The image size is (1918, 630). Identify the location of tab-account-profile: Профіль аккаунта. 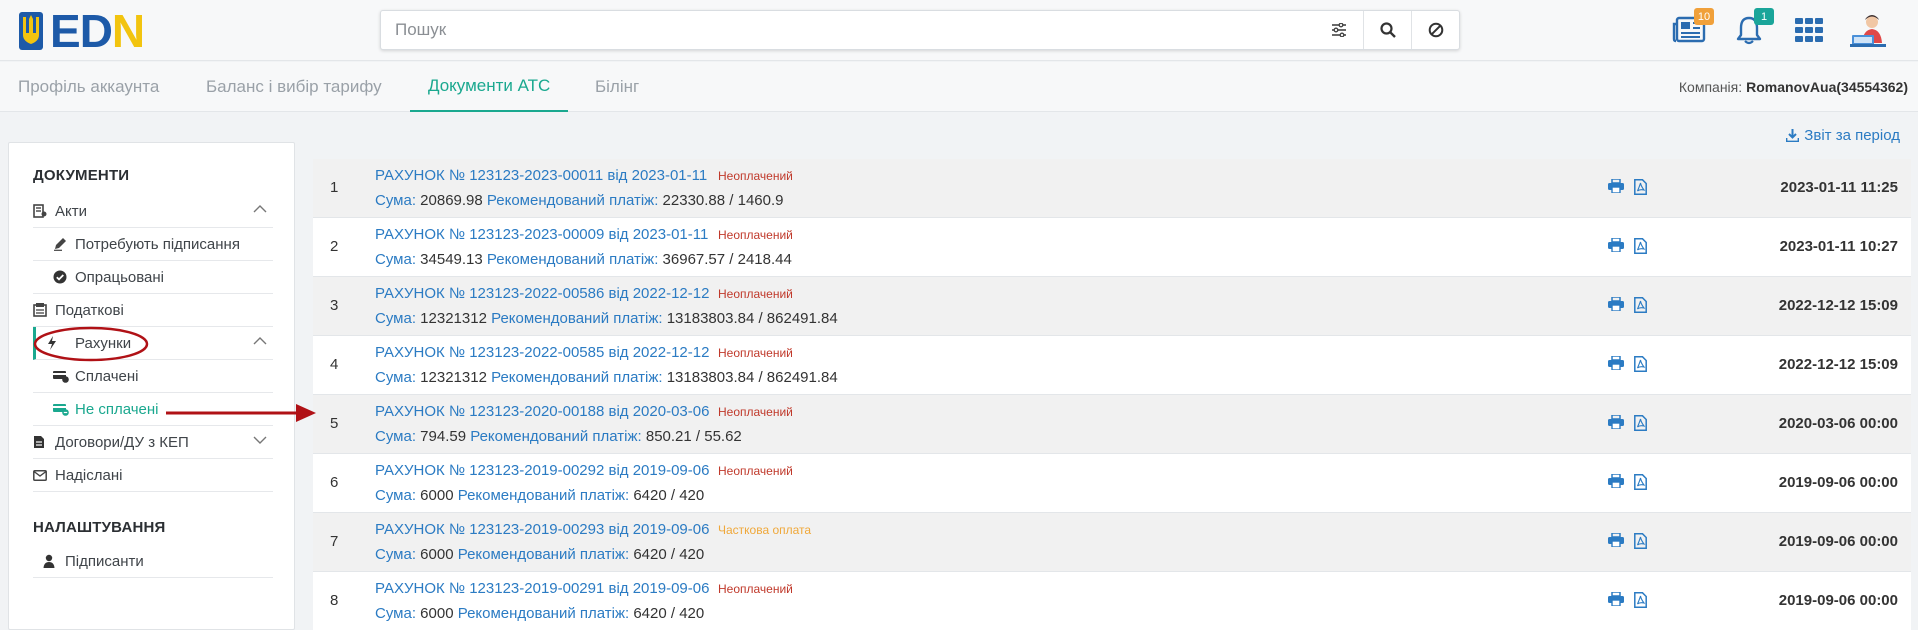
(88, 87).